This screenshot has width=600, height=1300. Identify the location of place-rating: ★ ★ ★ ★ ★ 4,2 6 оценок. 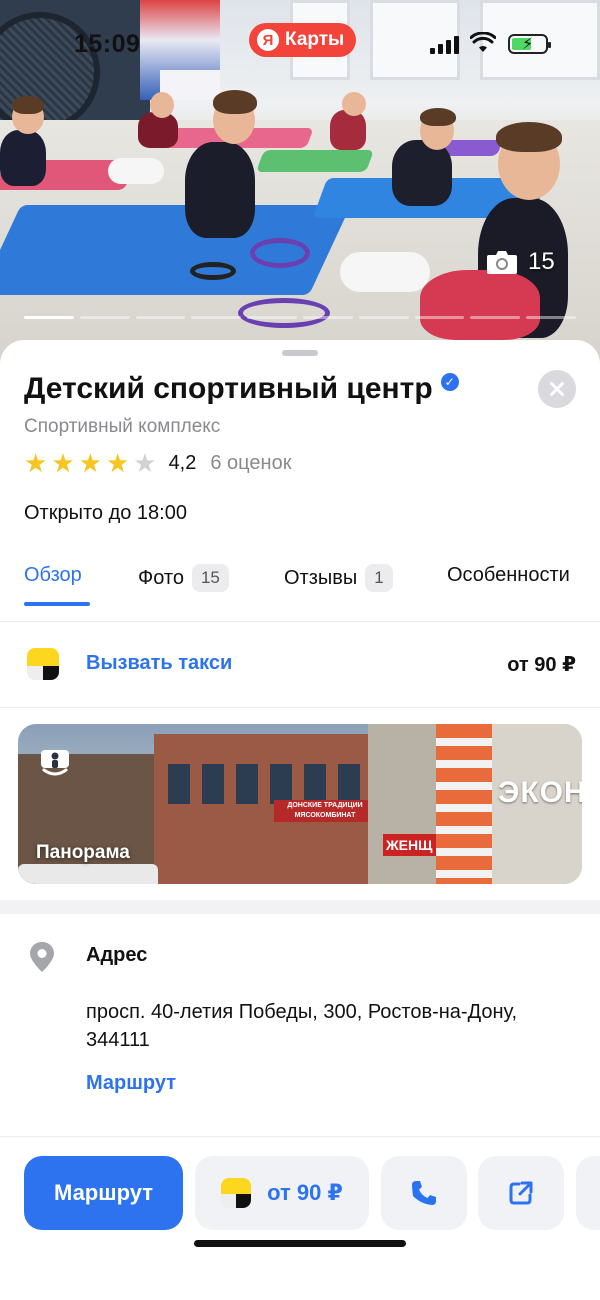
(157, 463).